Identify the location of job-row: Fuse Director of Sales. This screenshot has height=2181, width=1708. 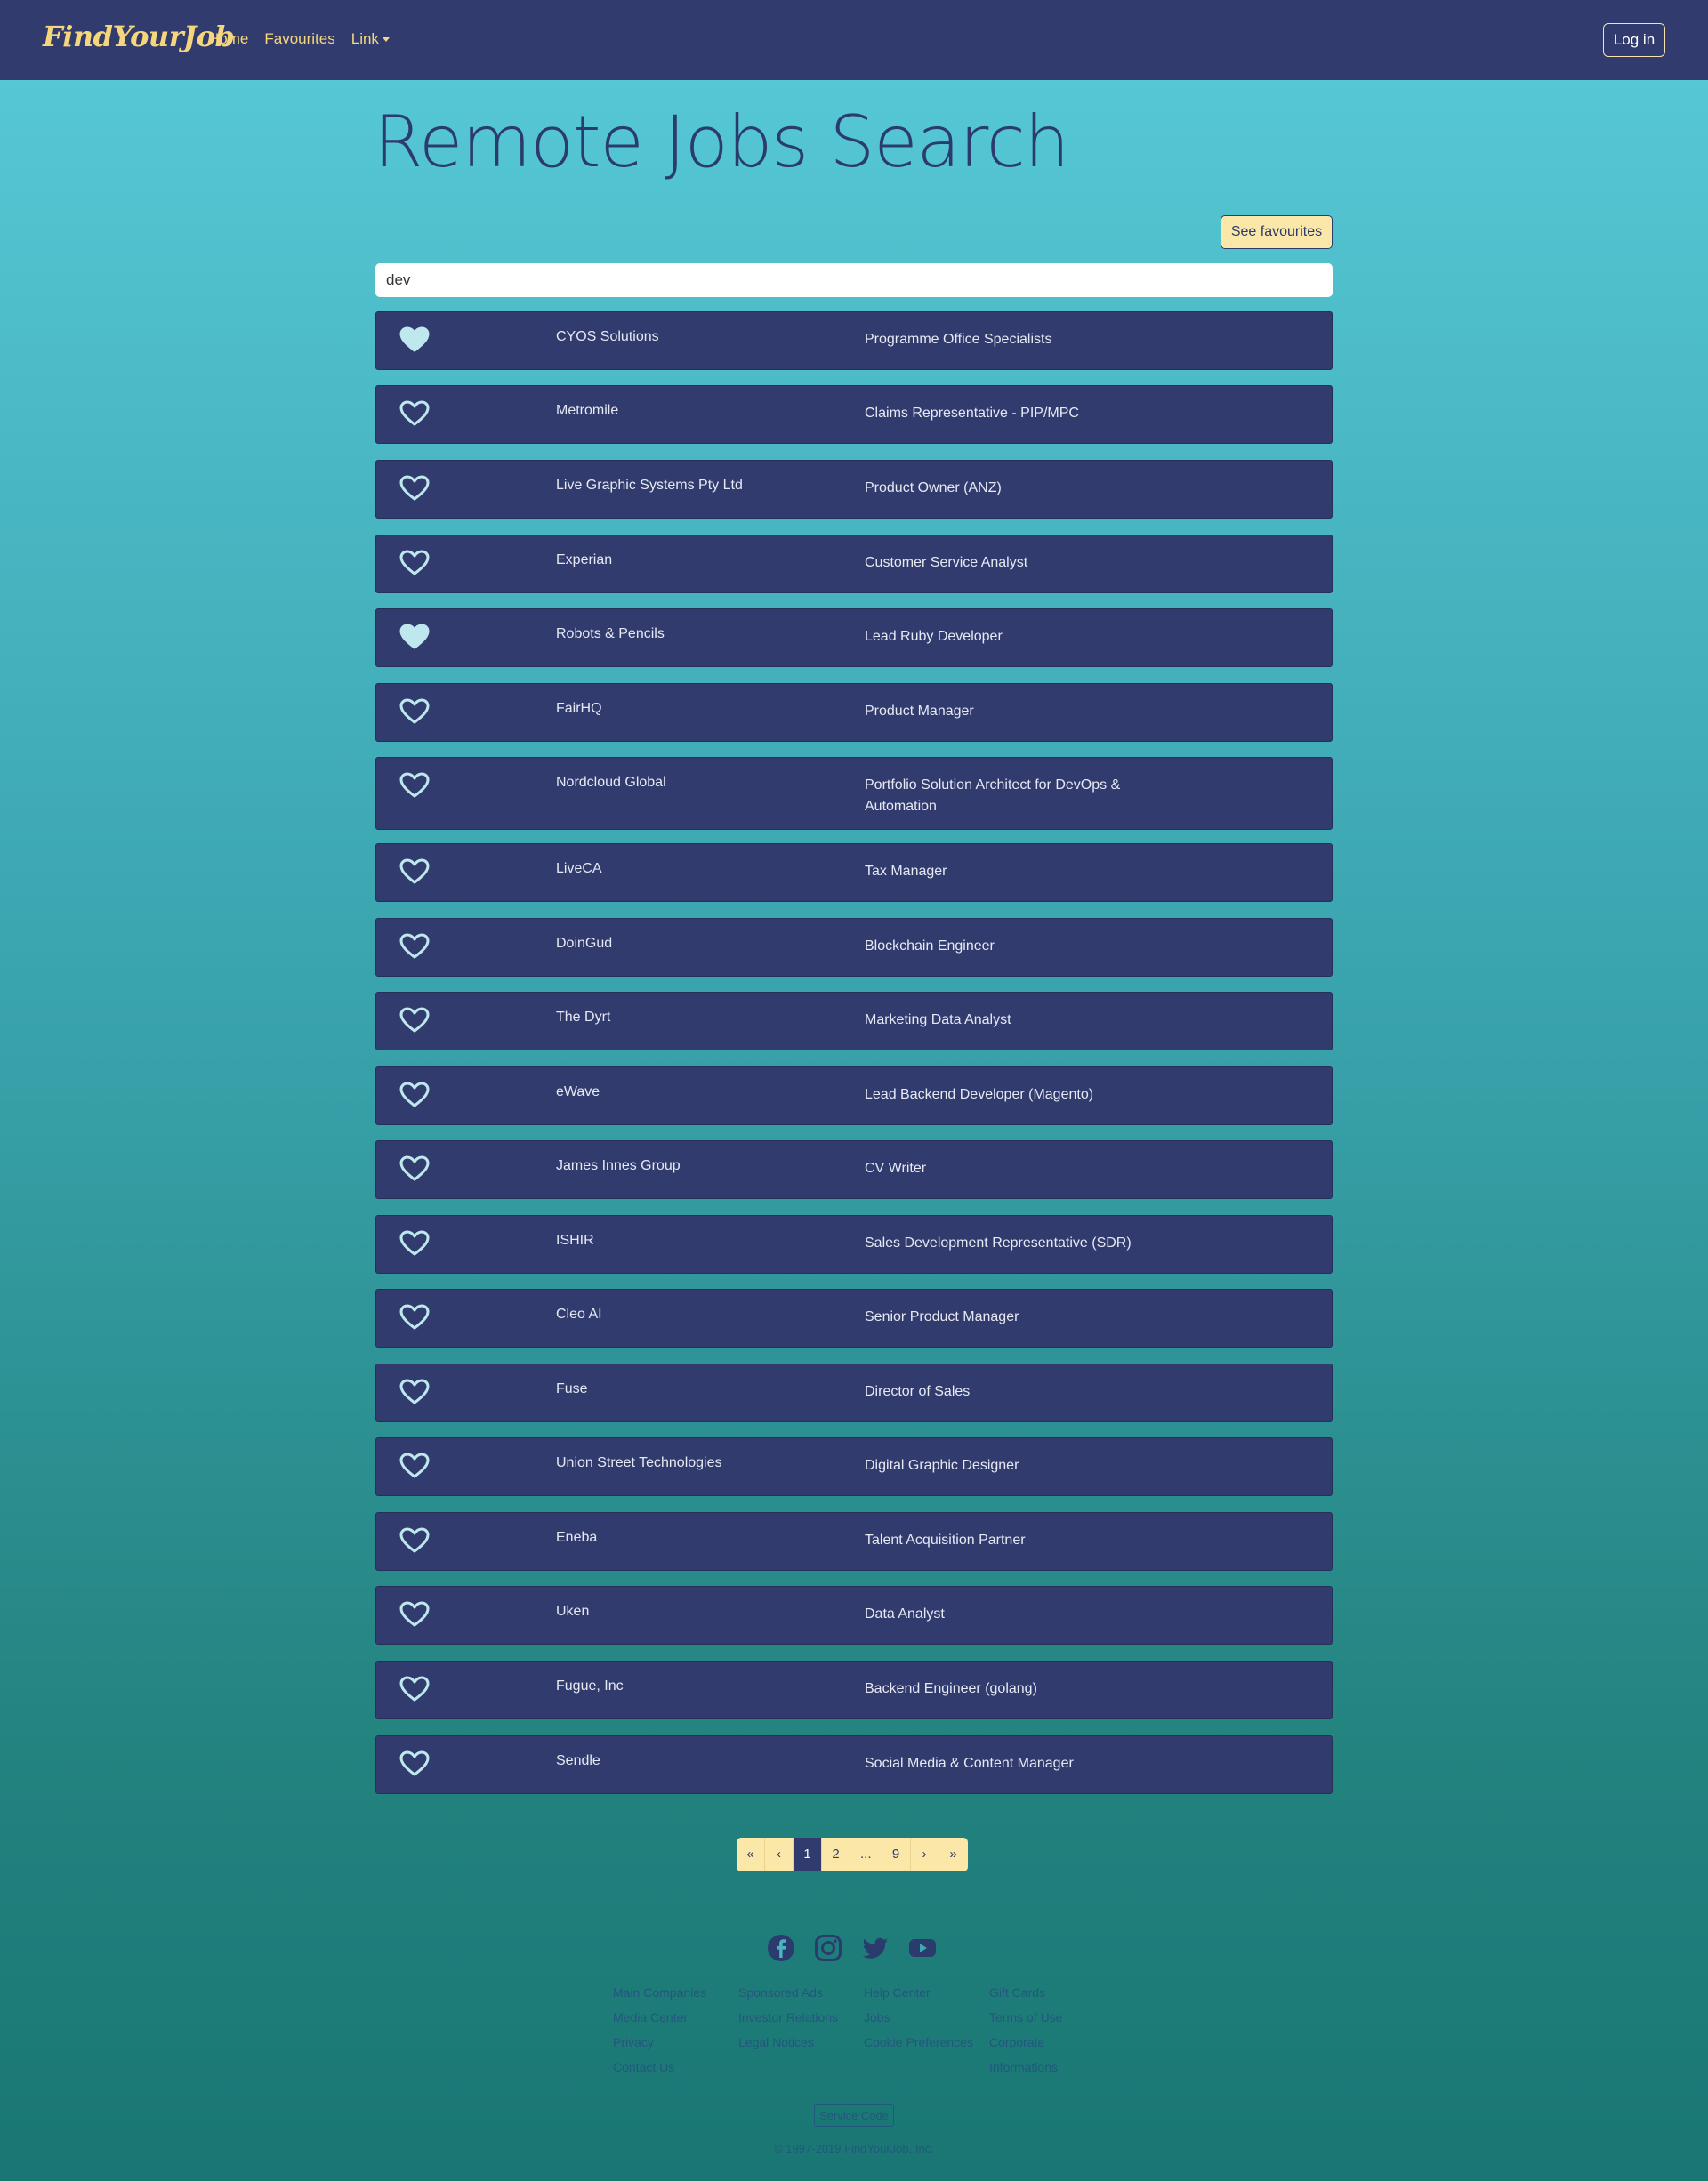
(854, 1393).